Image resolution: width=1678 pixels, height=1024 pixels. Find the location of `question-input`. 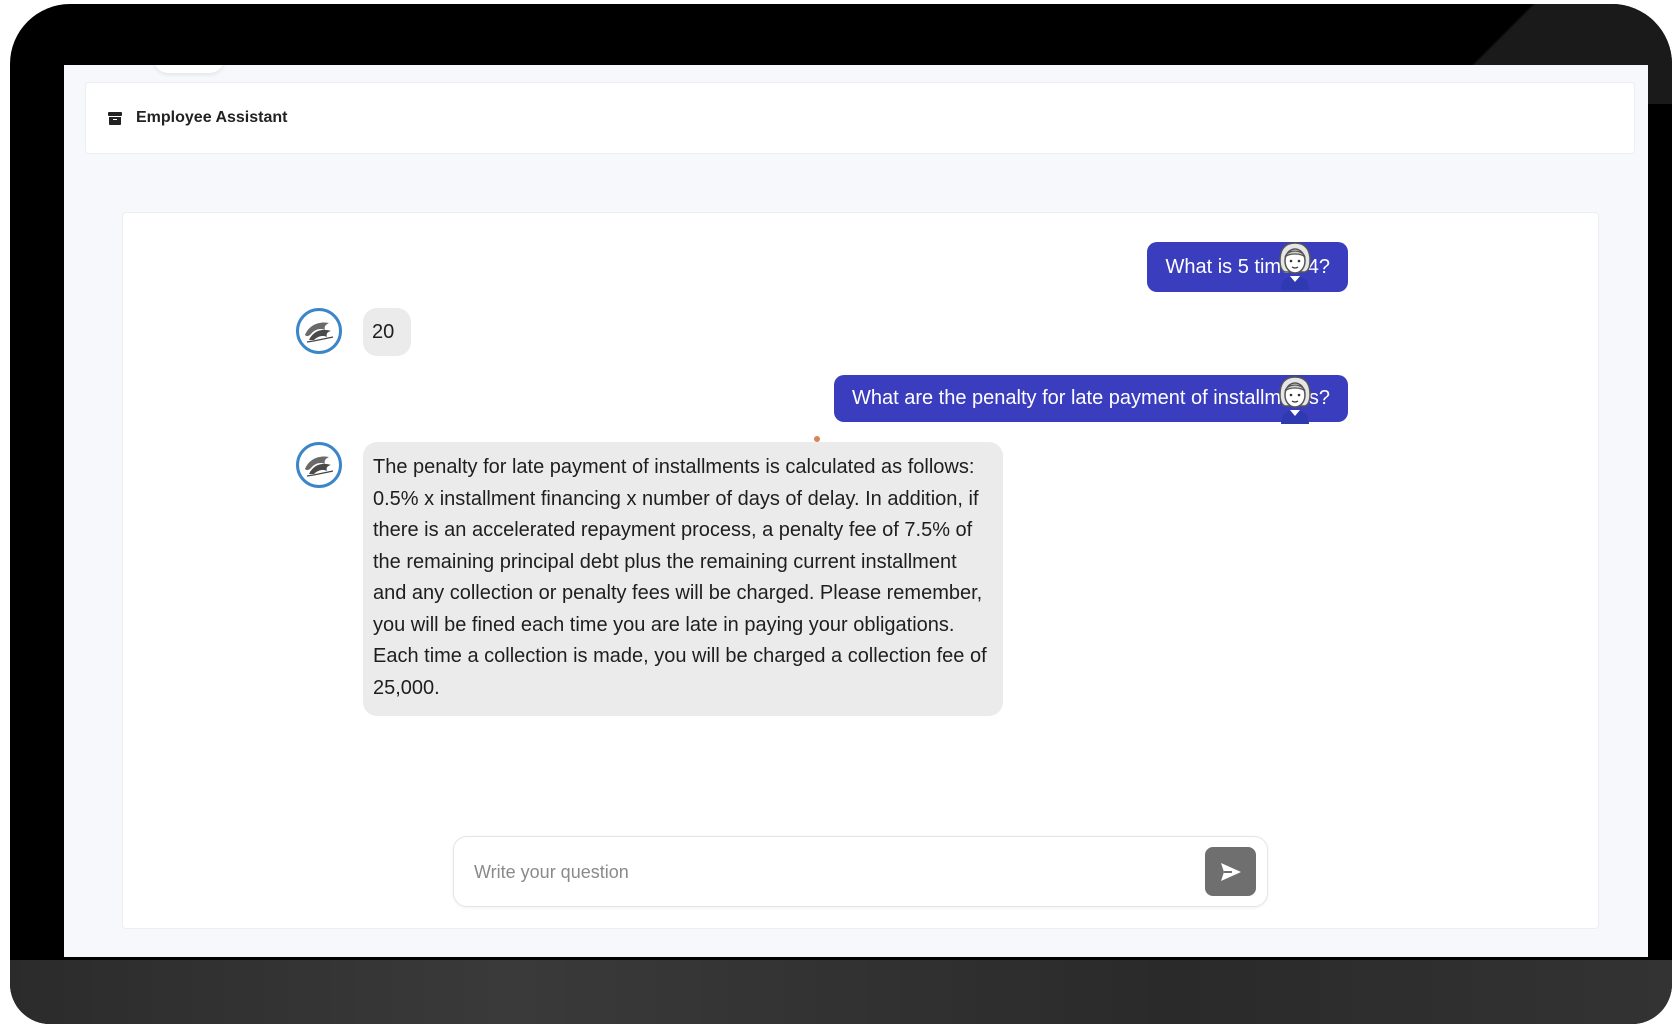

question-input is located at coordinates (824, 872).